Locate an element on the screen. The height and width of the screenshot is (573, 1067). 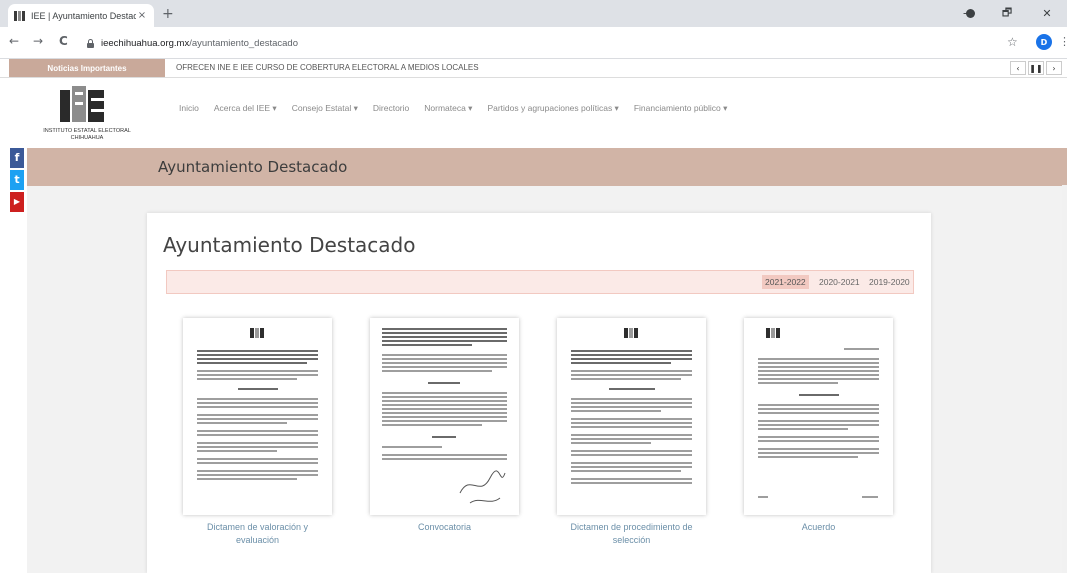
logo-caption: INSTITUTO ESTATAL ELECTORAL CHIHUAHUA is located at coordinates (87, 135).